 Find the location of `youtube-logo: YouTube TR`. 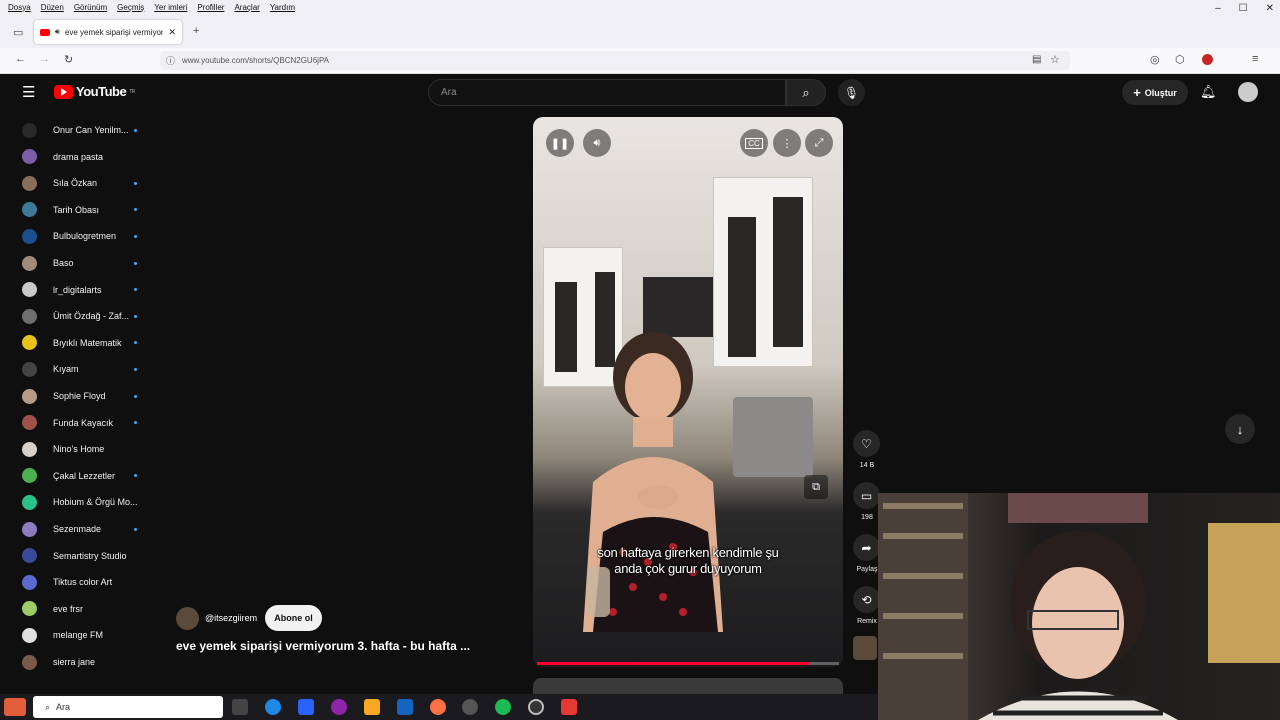

youtube-logo: YouTube TR is located at coordinates (94, 91).